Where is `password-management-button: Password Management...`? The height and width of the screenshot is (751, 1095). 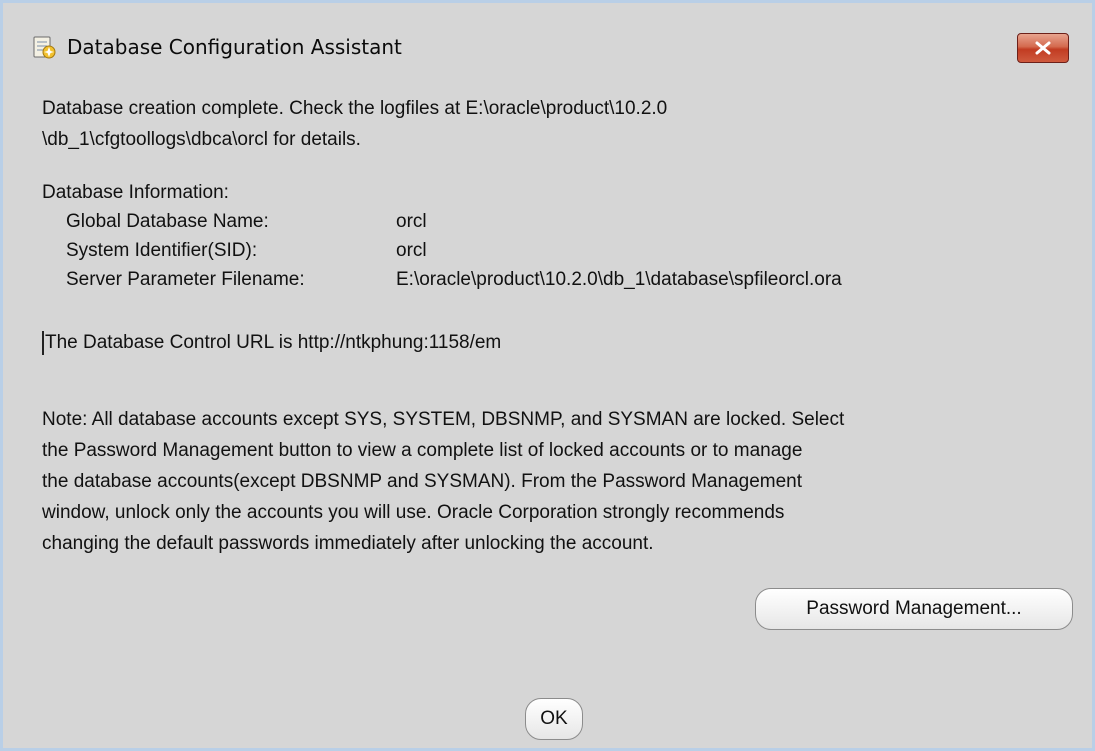
password-management-button: Password Management... is located at coordinates (914, 609).